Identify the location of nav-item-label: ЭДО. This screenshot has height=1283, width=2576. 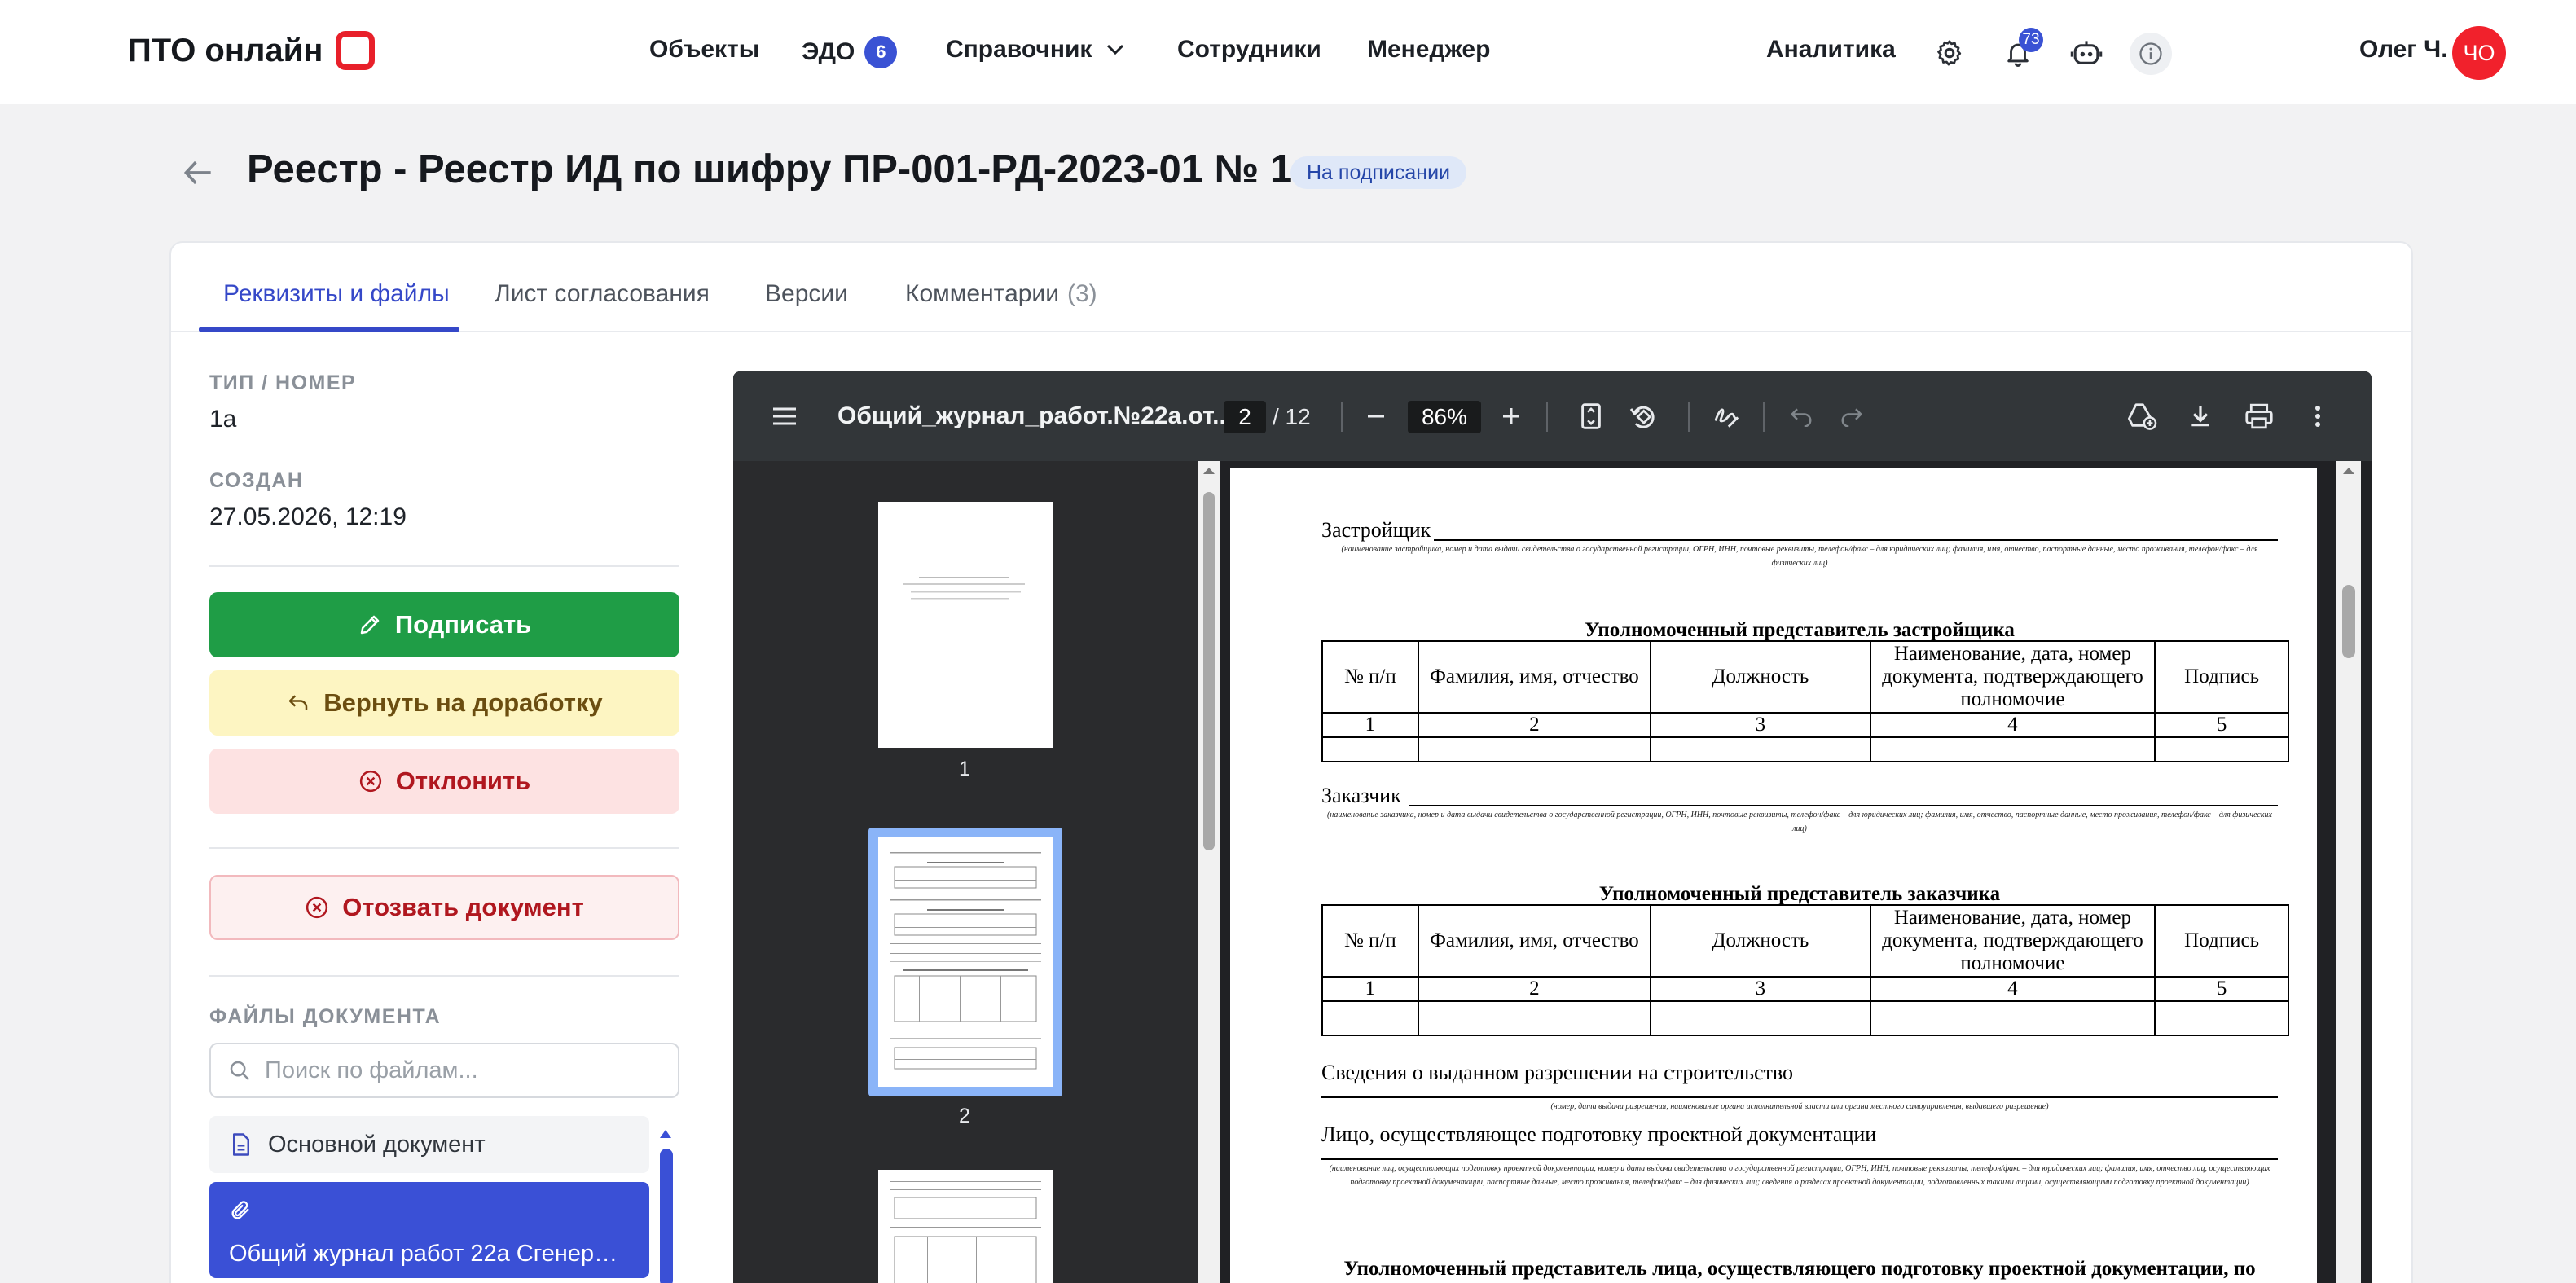
(828, 51).